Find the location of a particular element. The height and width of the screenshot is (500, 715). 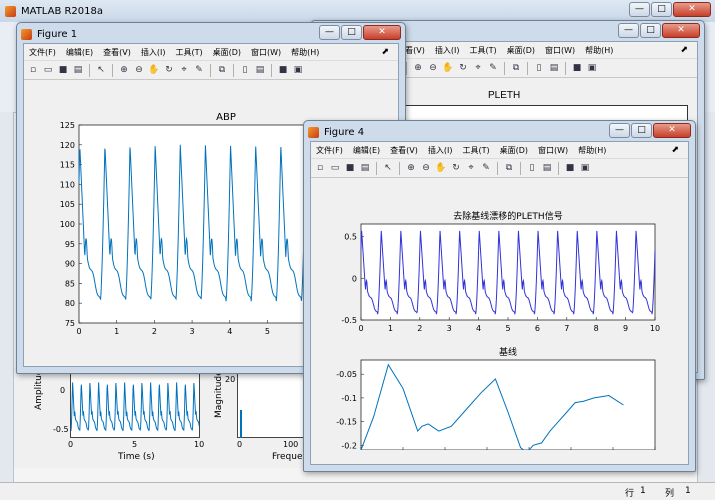

x-tick-label: 3 is located at coordinates (449, 328).